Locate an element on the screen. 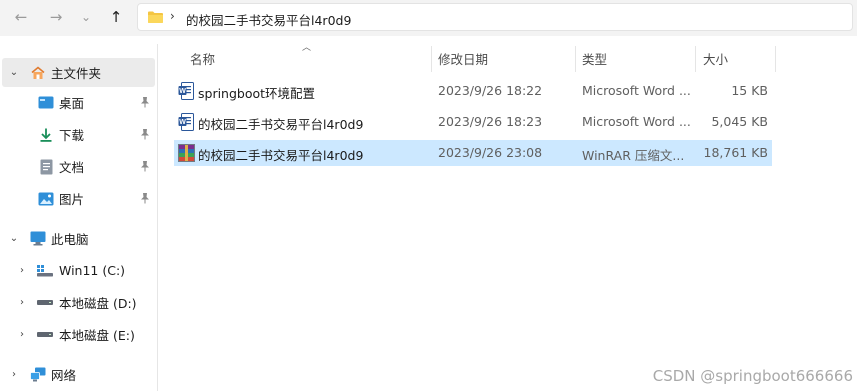  column-header-label: 大小 is located at coordinates (716, 59).